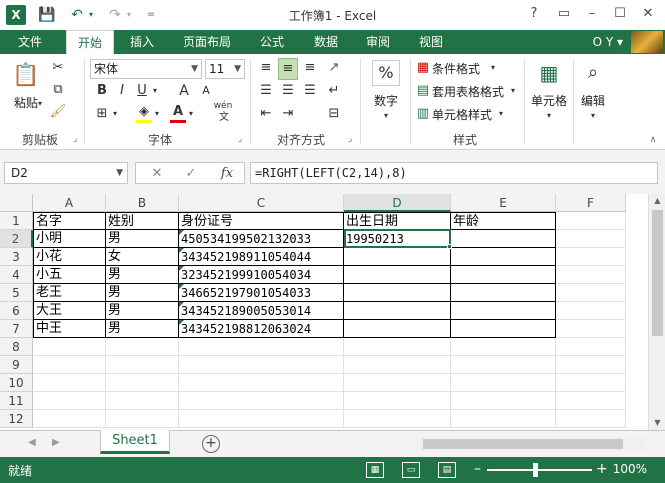 The image size is (665, 483). I want to click on font-name-combo: 宋体 ▼, so click(146, 69).